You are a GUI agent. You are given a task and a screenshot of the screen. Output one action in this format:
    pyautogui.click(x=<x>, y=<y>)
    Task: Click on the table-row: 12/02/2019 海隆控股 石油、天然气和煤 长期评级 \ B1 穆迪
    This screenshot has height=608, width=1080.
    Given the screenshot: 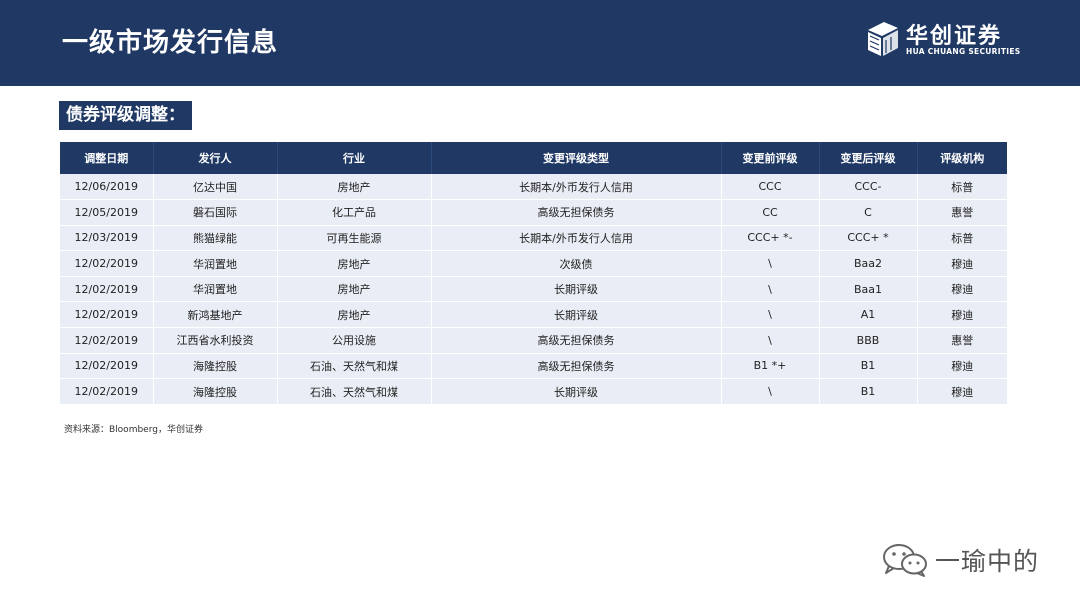 What is the action you would take?
    pyautogui.click(x=533, y=391)
    